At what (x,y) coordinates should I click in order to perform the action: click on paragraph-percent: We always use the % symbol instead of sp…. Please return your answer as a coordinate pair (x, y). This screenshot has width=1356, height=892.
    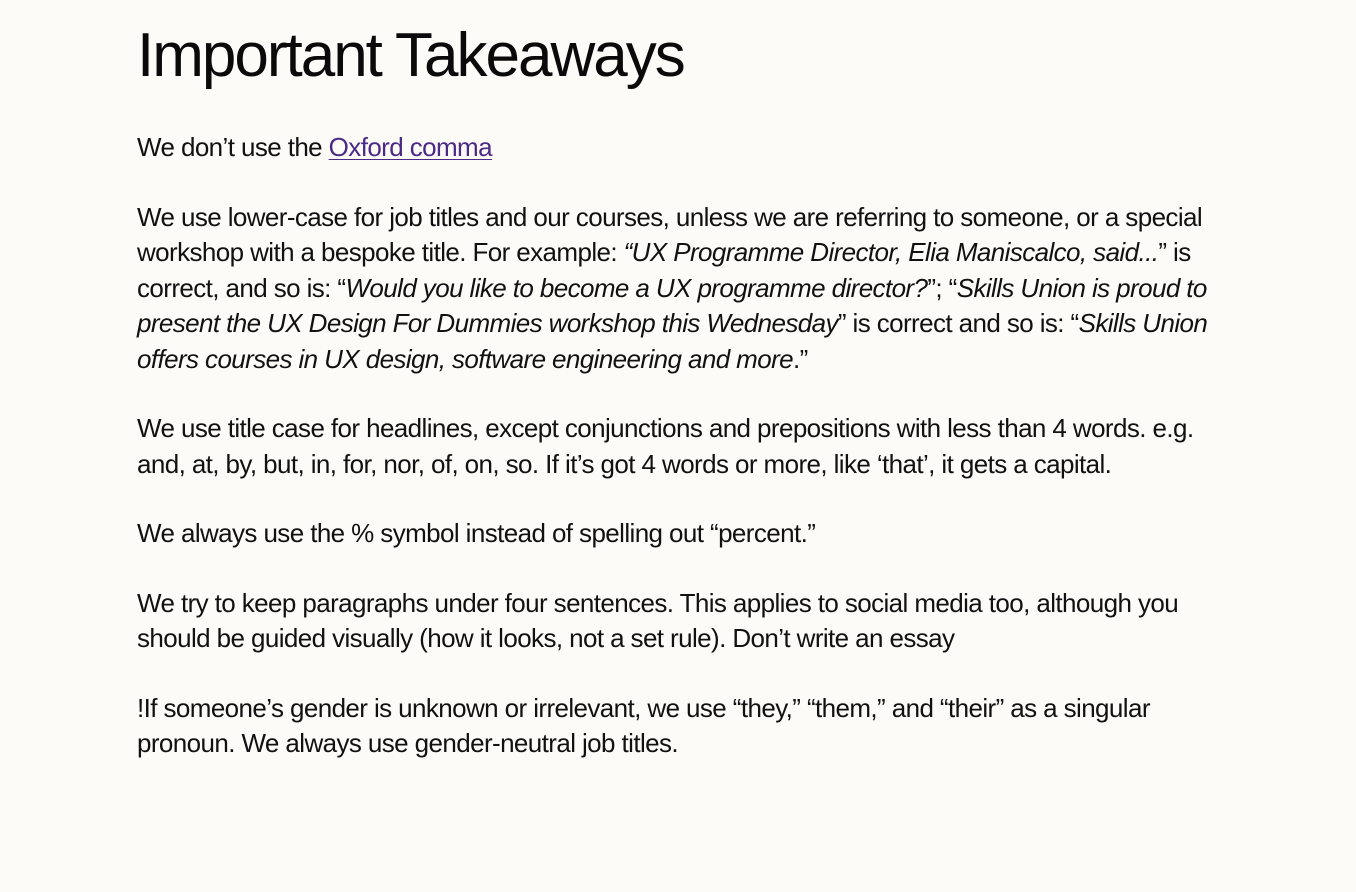
    Looking at the image, I should click on (476, 533).